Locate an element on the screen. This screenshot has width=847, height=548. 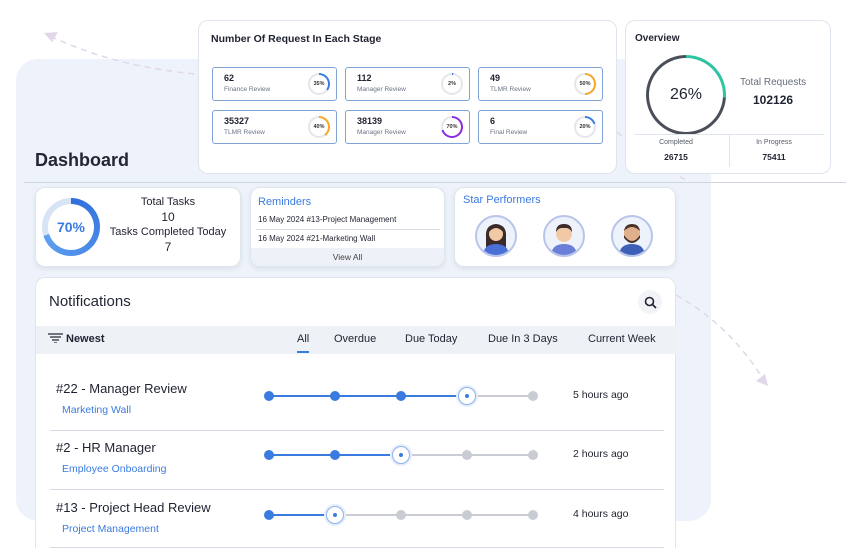
in-progress-value: 75411 is located at coordinates (774, 157).